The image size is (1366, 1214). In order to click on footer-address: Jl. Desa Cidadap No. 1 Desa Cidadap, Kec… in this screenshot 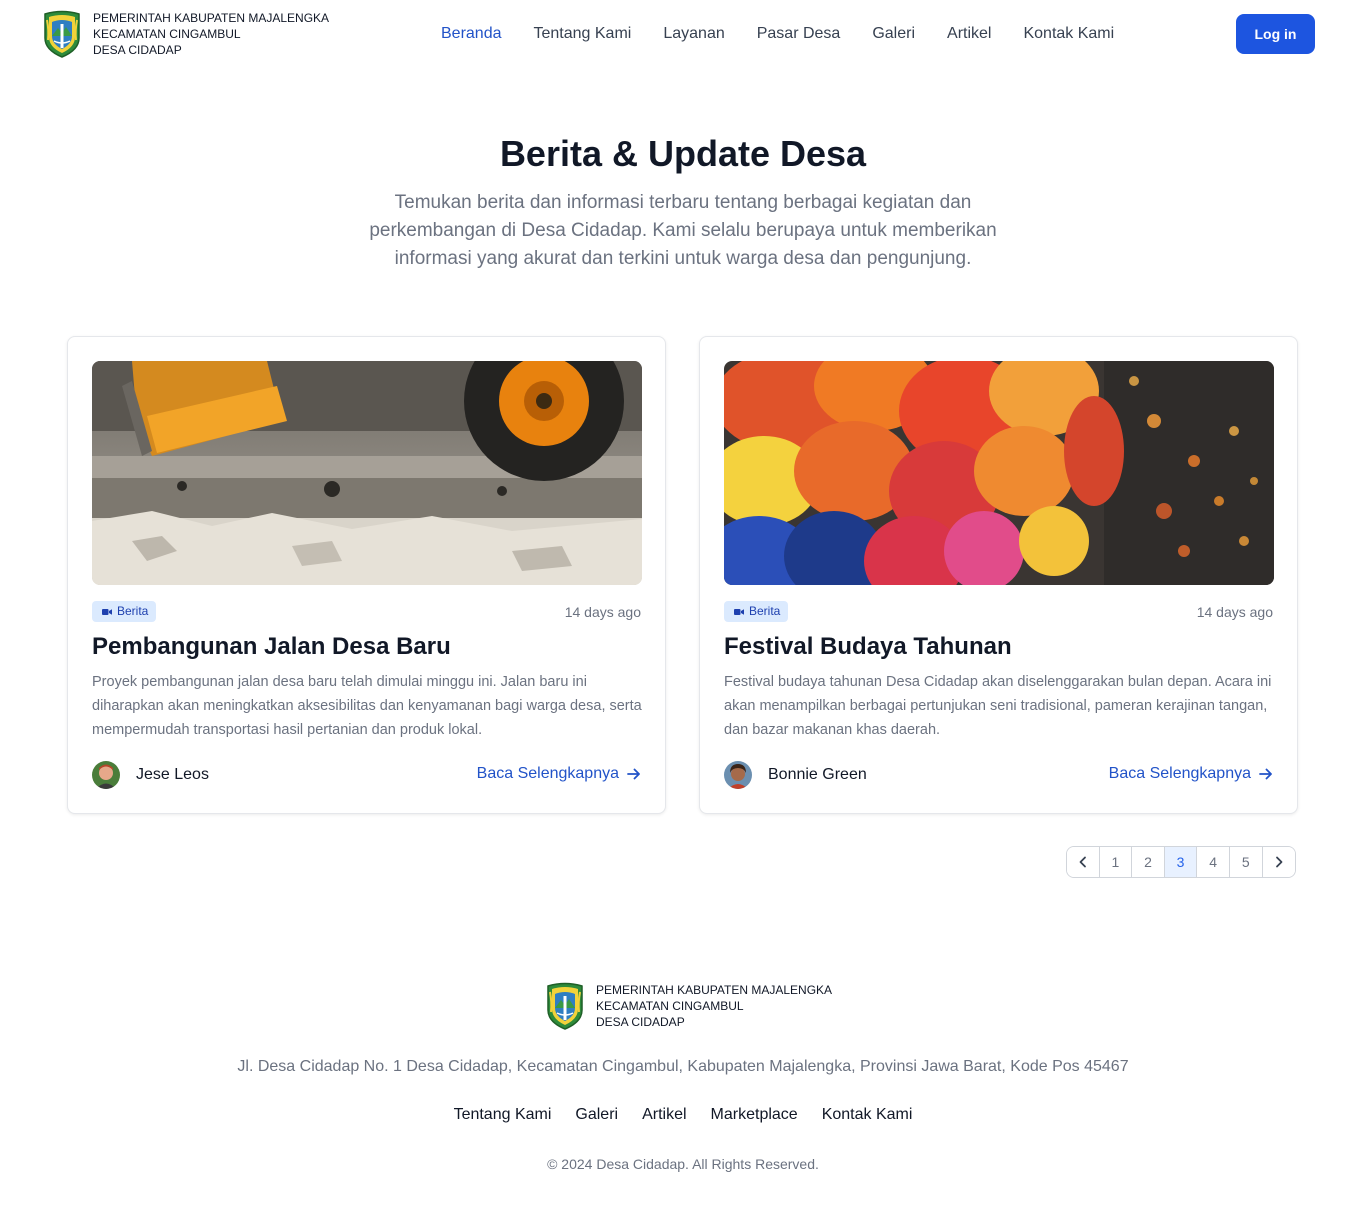, I will do `click(683, 1066)`.